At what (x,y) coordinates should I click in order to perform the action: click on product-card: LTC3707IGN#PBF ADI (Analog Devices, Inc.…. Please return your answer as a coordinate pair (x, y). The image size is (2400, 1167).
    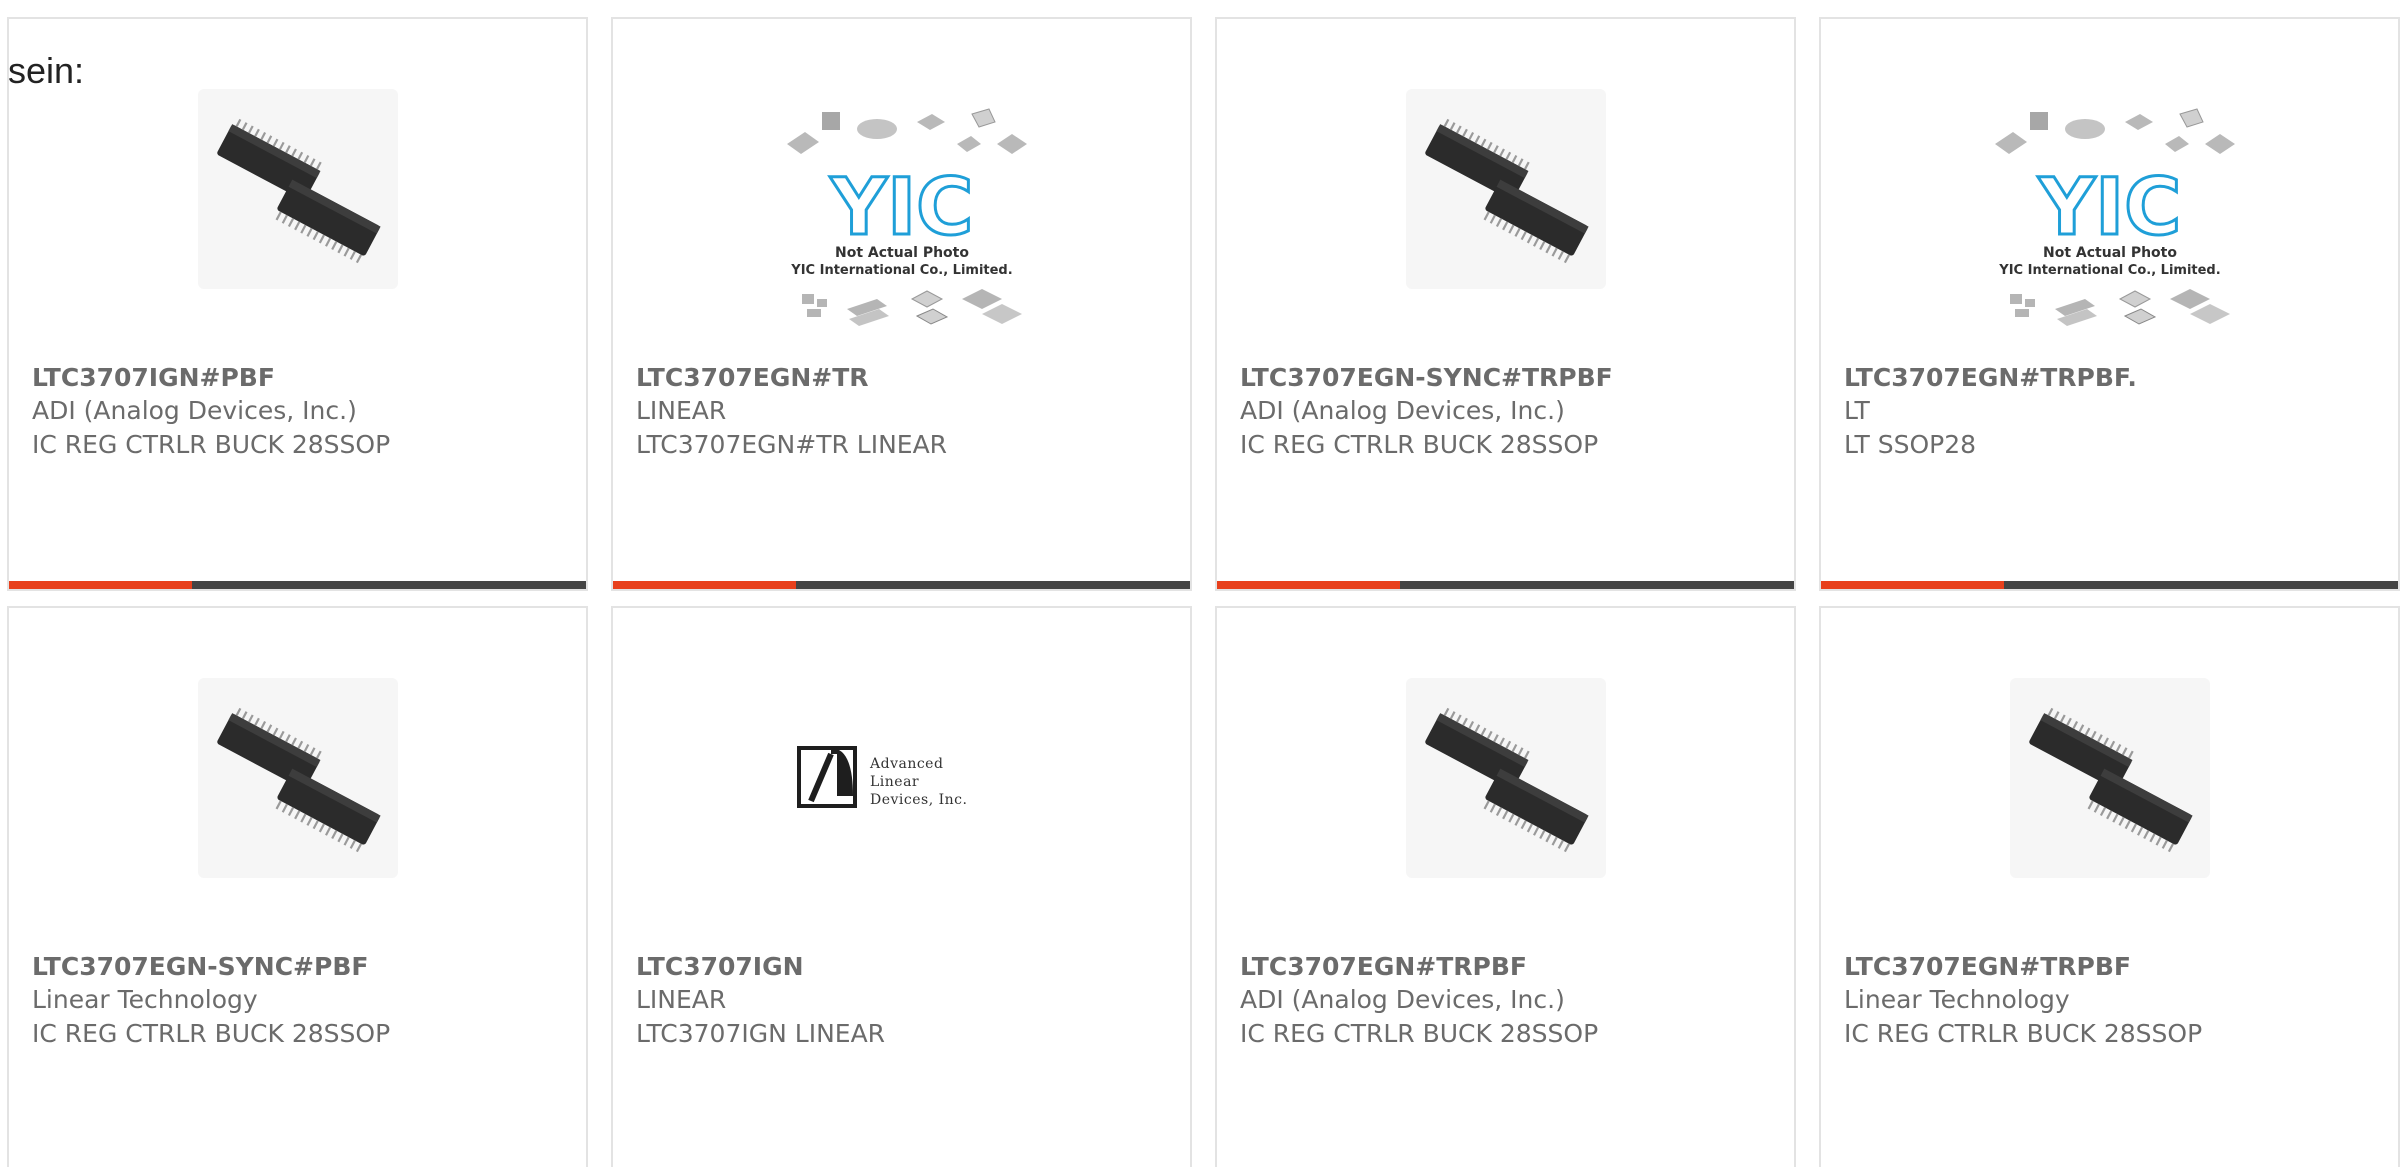
    Looking at the image, I should click on (297, 304).